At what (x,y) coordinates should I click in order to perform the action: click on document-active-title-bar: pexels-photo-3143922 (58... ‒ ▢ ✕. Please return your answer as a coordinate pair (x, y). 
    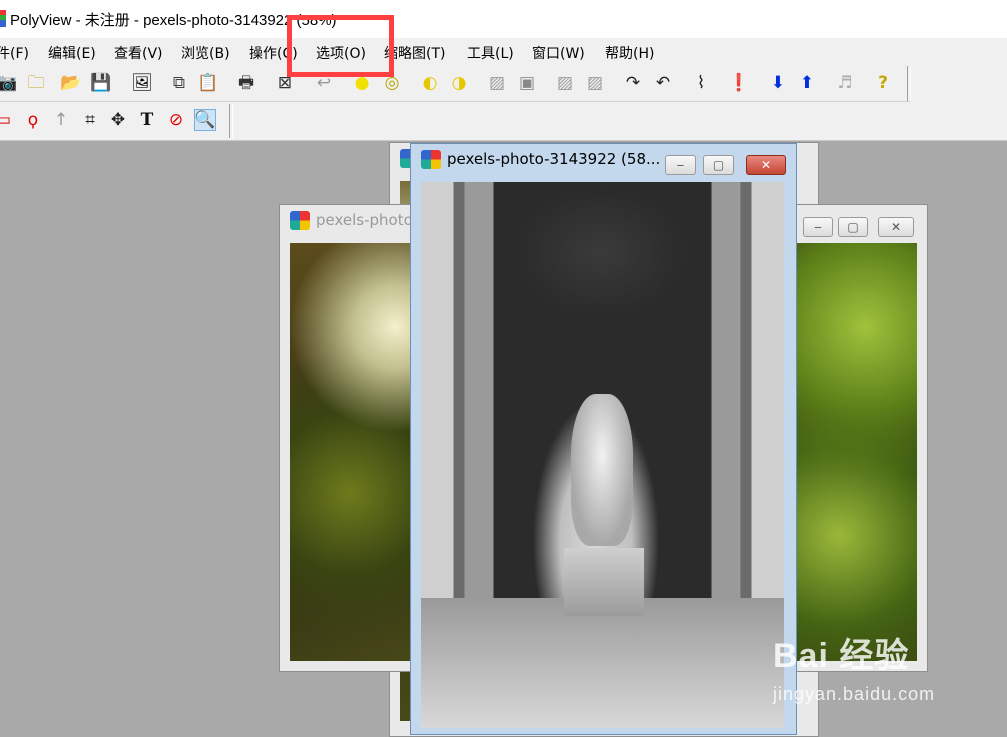
    Looking at the image, I should click on (603, 159).